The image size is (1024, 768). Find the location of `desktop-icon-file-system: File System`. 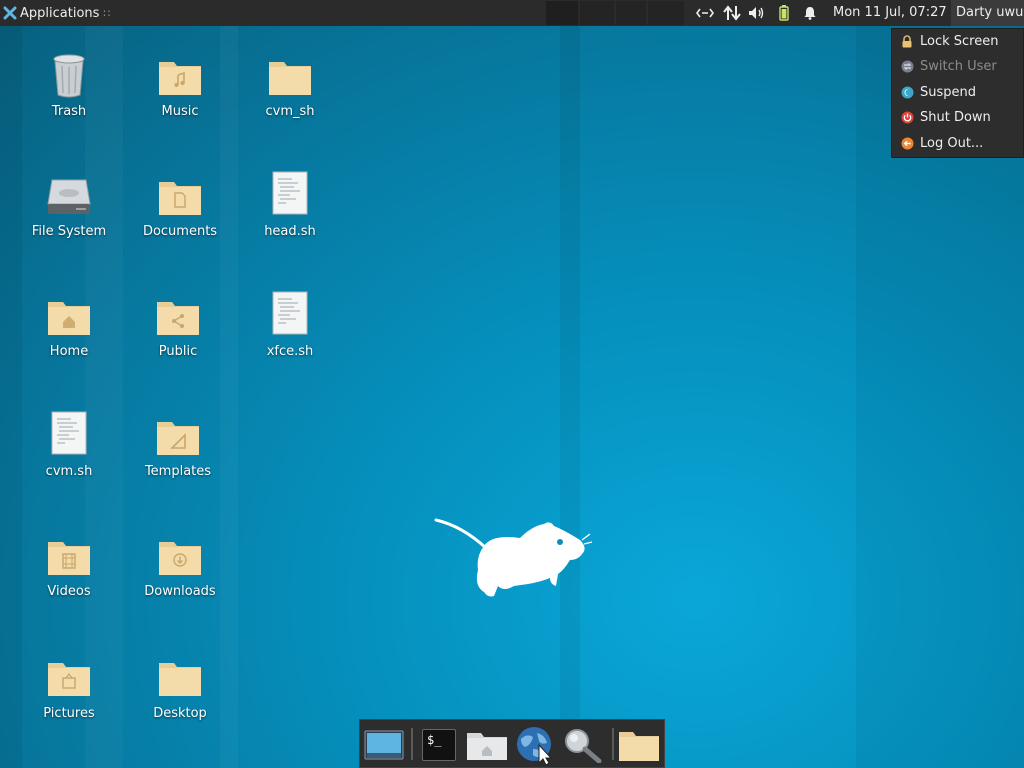

desktop-icon-file-system: File System is located at coordinates (69, 213).